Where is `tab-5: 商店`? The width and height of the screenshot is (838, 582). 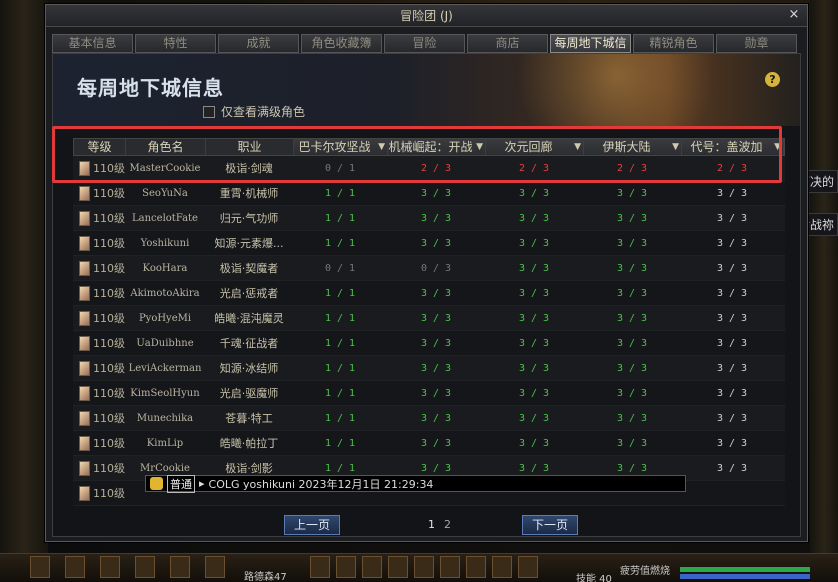
tab-5: 商店 is located at coordinates (507, 43).